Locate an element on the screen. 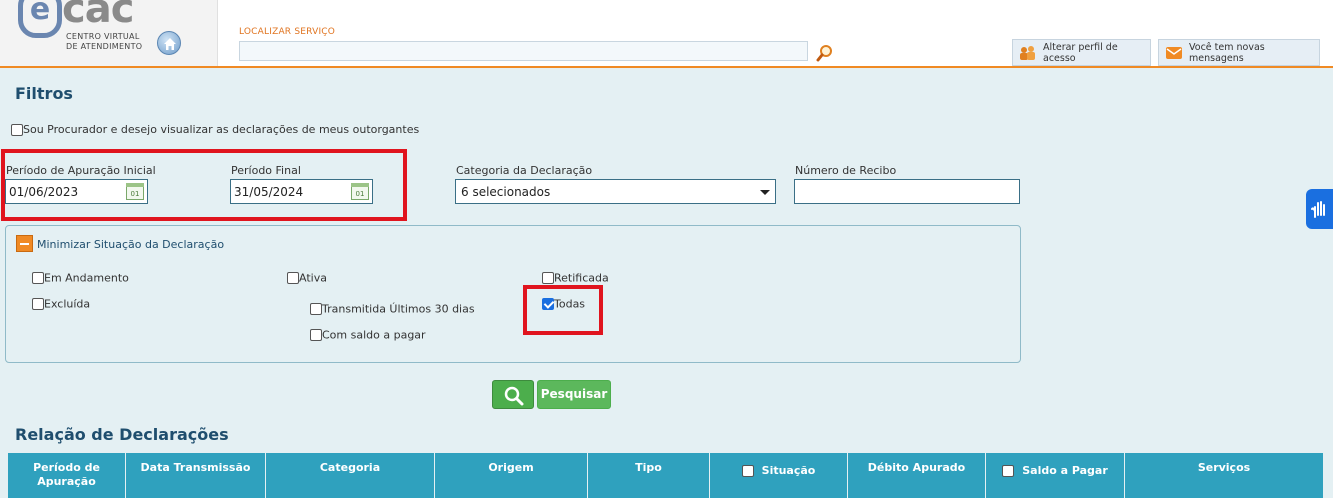 The height and width of the screenshot is (498, 1333). retificada-label: Retificada is located at coordinates (581, 278).